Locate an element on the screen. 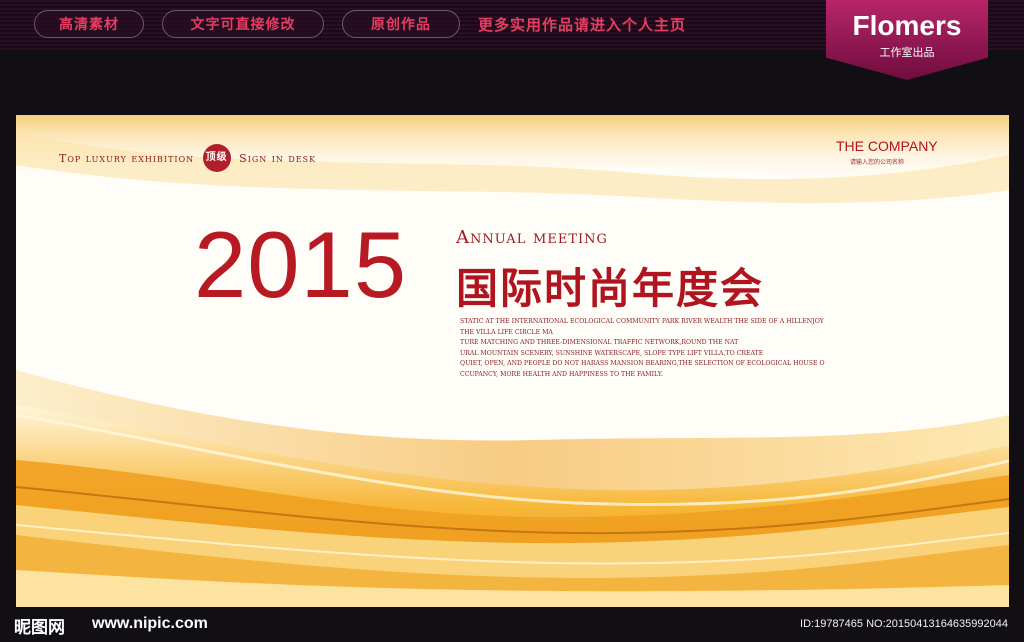  nav-pill-label: 高清素材 is located at coordinates (89, 25).